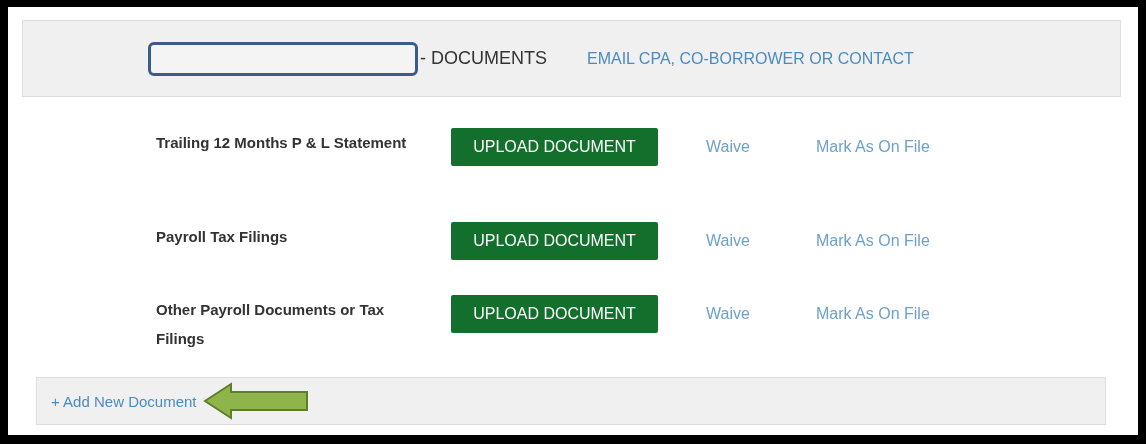  I want to click on email-link: EMAIL CPA, CO-BORROWER OR CONTACT, so click(750, 58).